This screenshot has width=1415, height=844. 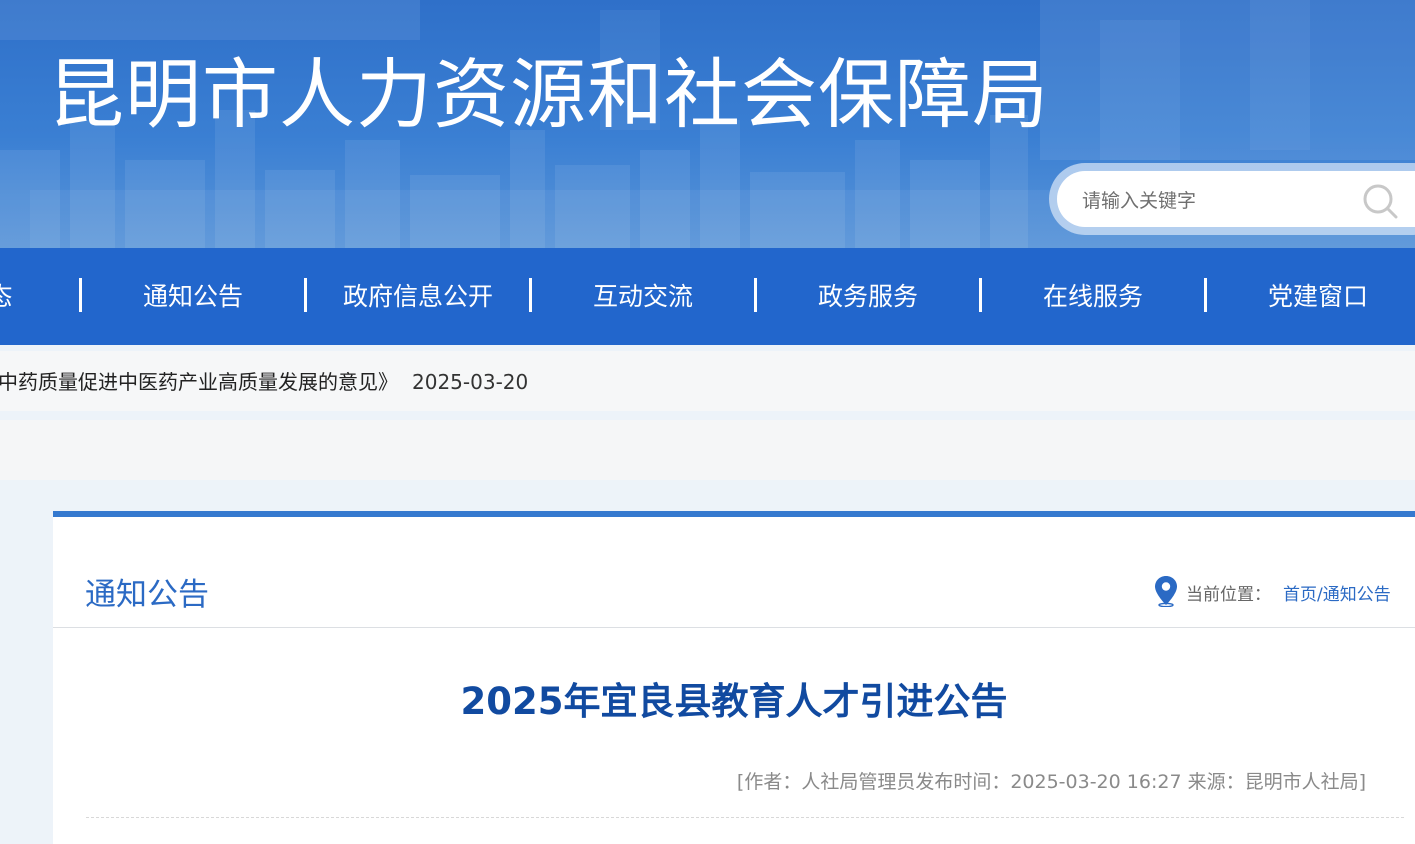 What do you see at coordinates (1166, 591) in the screenshot?
I see `location-pin-icon` at bounding box center [1166, 591].